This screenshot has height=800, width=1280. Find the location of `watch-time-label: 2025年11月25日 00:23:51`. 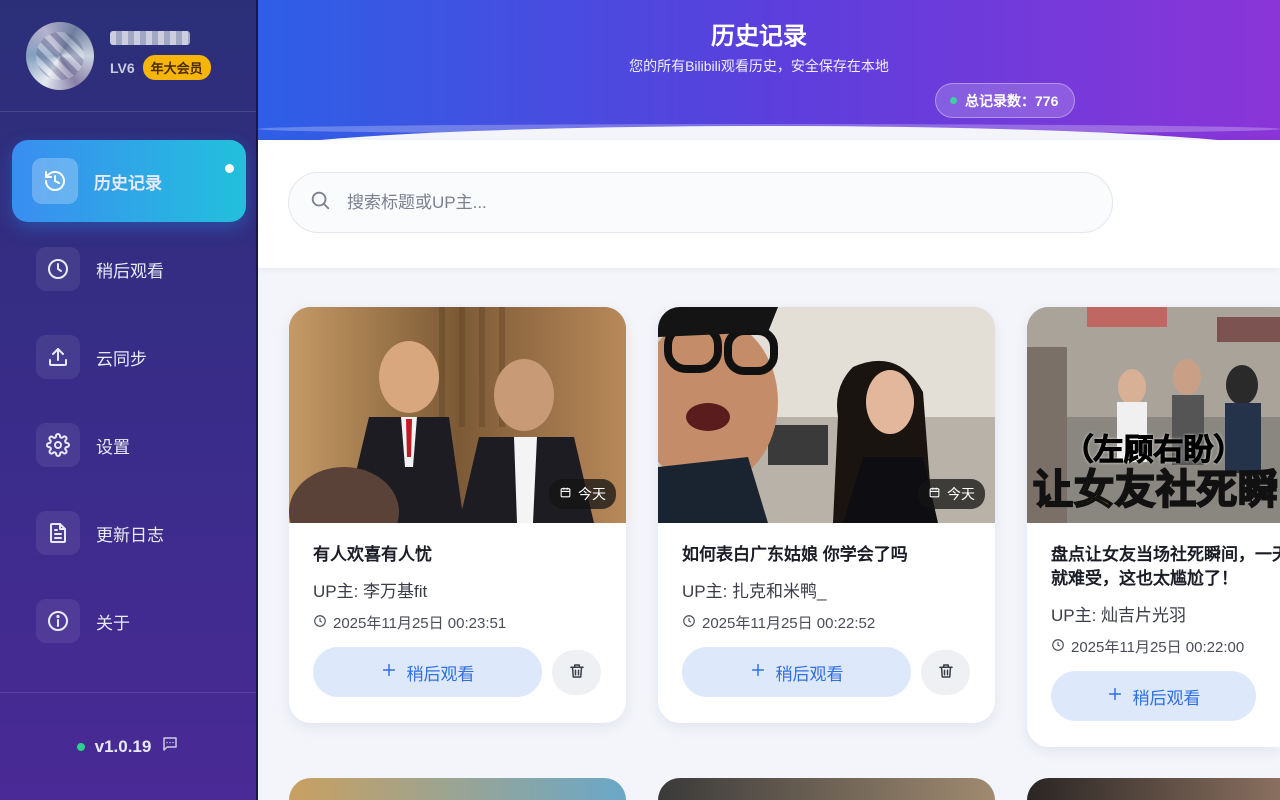

watch-time-label: 2025年11月25日 00:23:51 is located at coordinates (420, 623).